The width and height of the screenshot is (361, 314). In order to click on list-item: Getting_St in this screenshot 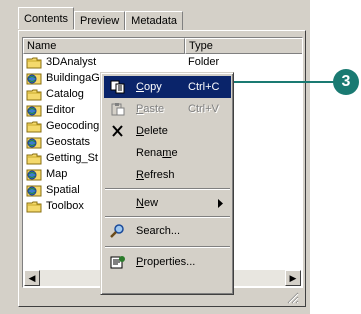, I will do `click(60, 158)`.